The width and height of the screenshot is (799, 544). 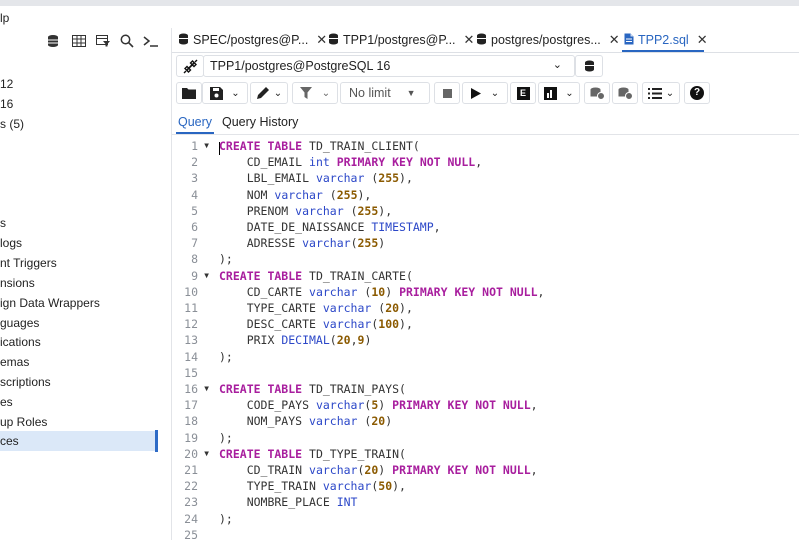 I want to click on active-query-tab-indicator, so click(x=195, y=133).